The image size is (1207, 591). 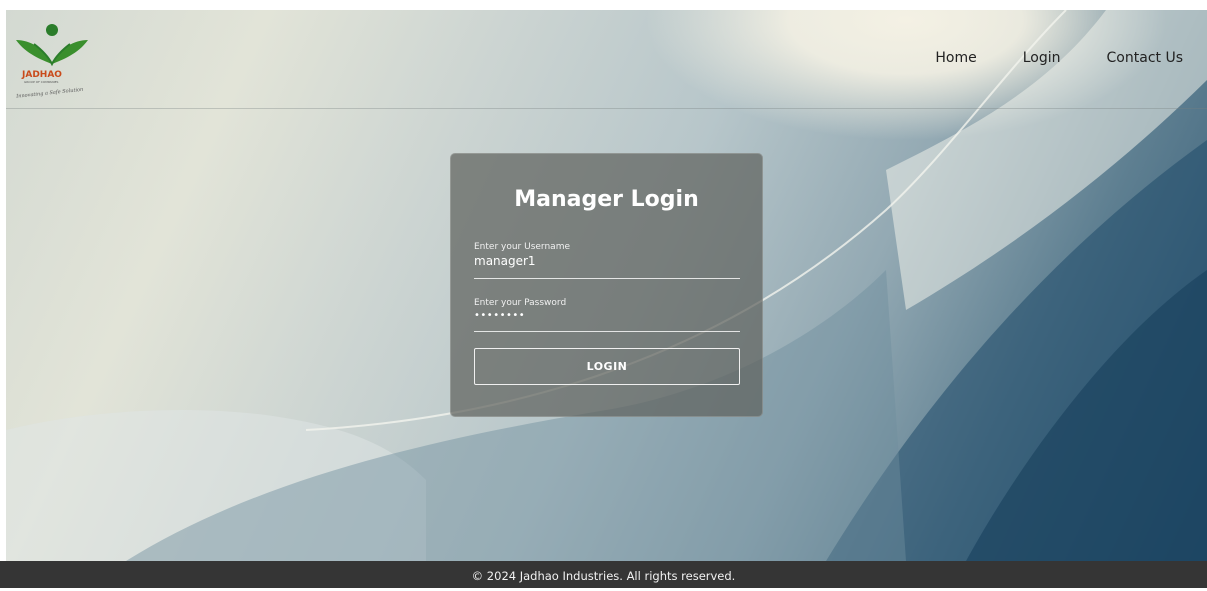 I want to click on username-field: Enter your Username, so click(x=607, y=260).